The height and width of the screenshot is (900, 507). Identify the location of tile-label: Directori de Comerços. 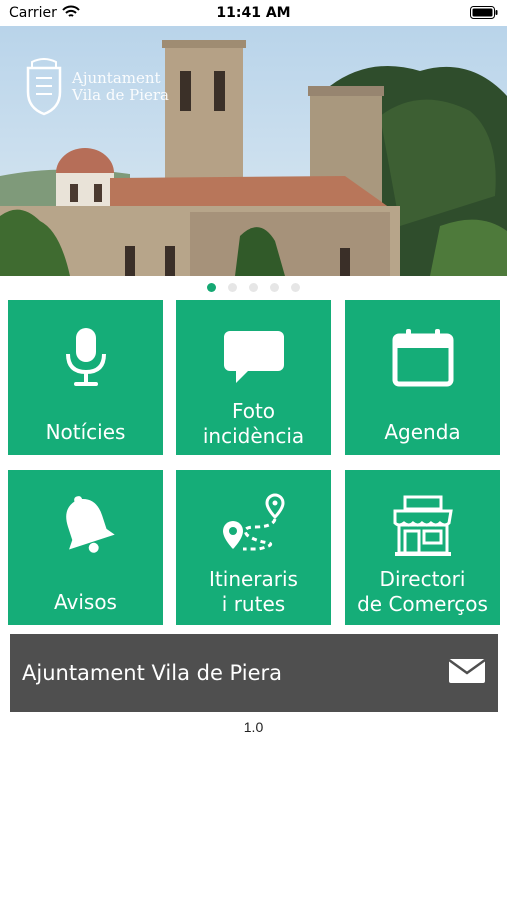
(422, 591).